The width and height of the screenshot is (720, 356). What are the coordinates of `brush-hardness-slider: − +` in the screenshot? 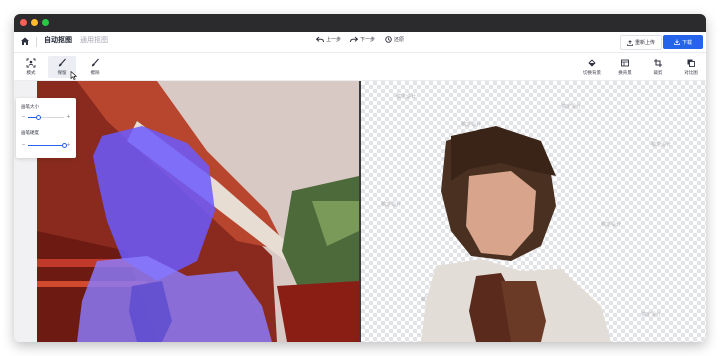 It's located at (46, 145).